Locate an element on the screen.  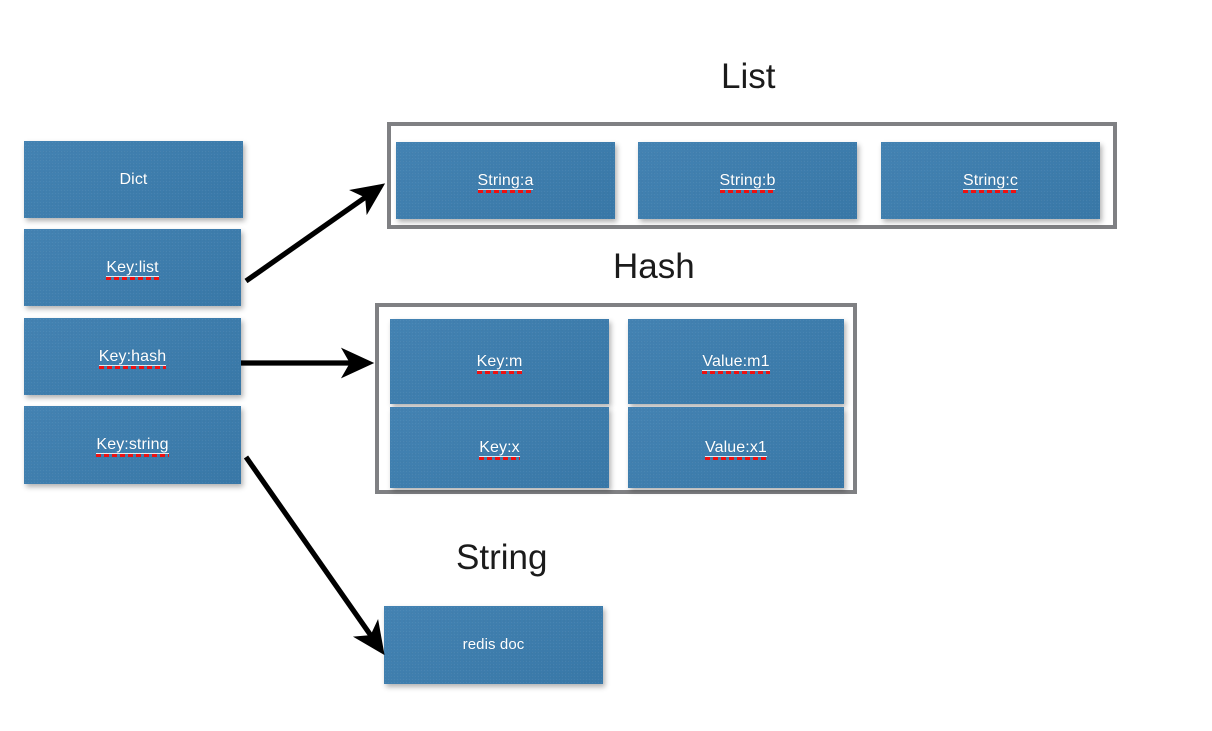
string-value-box: redis doc is located at coordinates (493, 645).